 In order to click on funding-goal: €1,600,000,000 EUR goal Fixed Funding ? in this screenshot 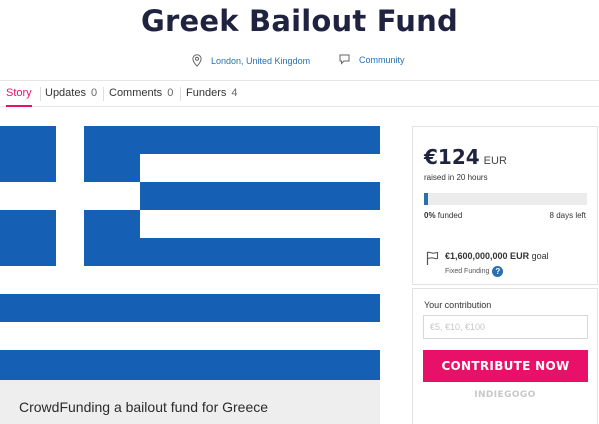, I will do `click(487, 264)`.